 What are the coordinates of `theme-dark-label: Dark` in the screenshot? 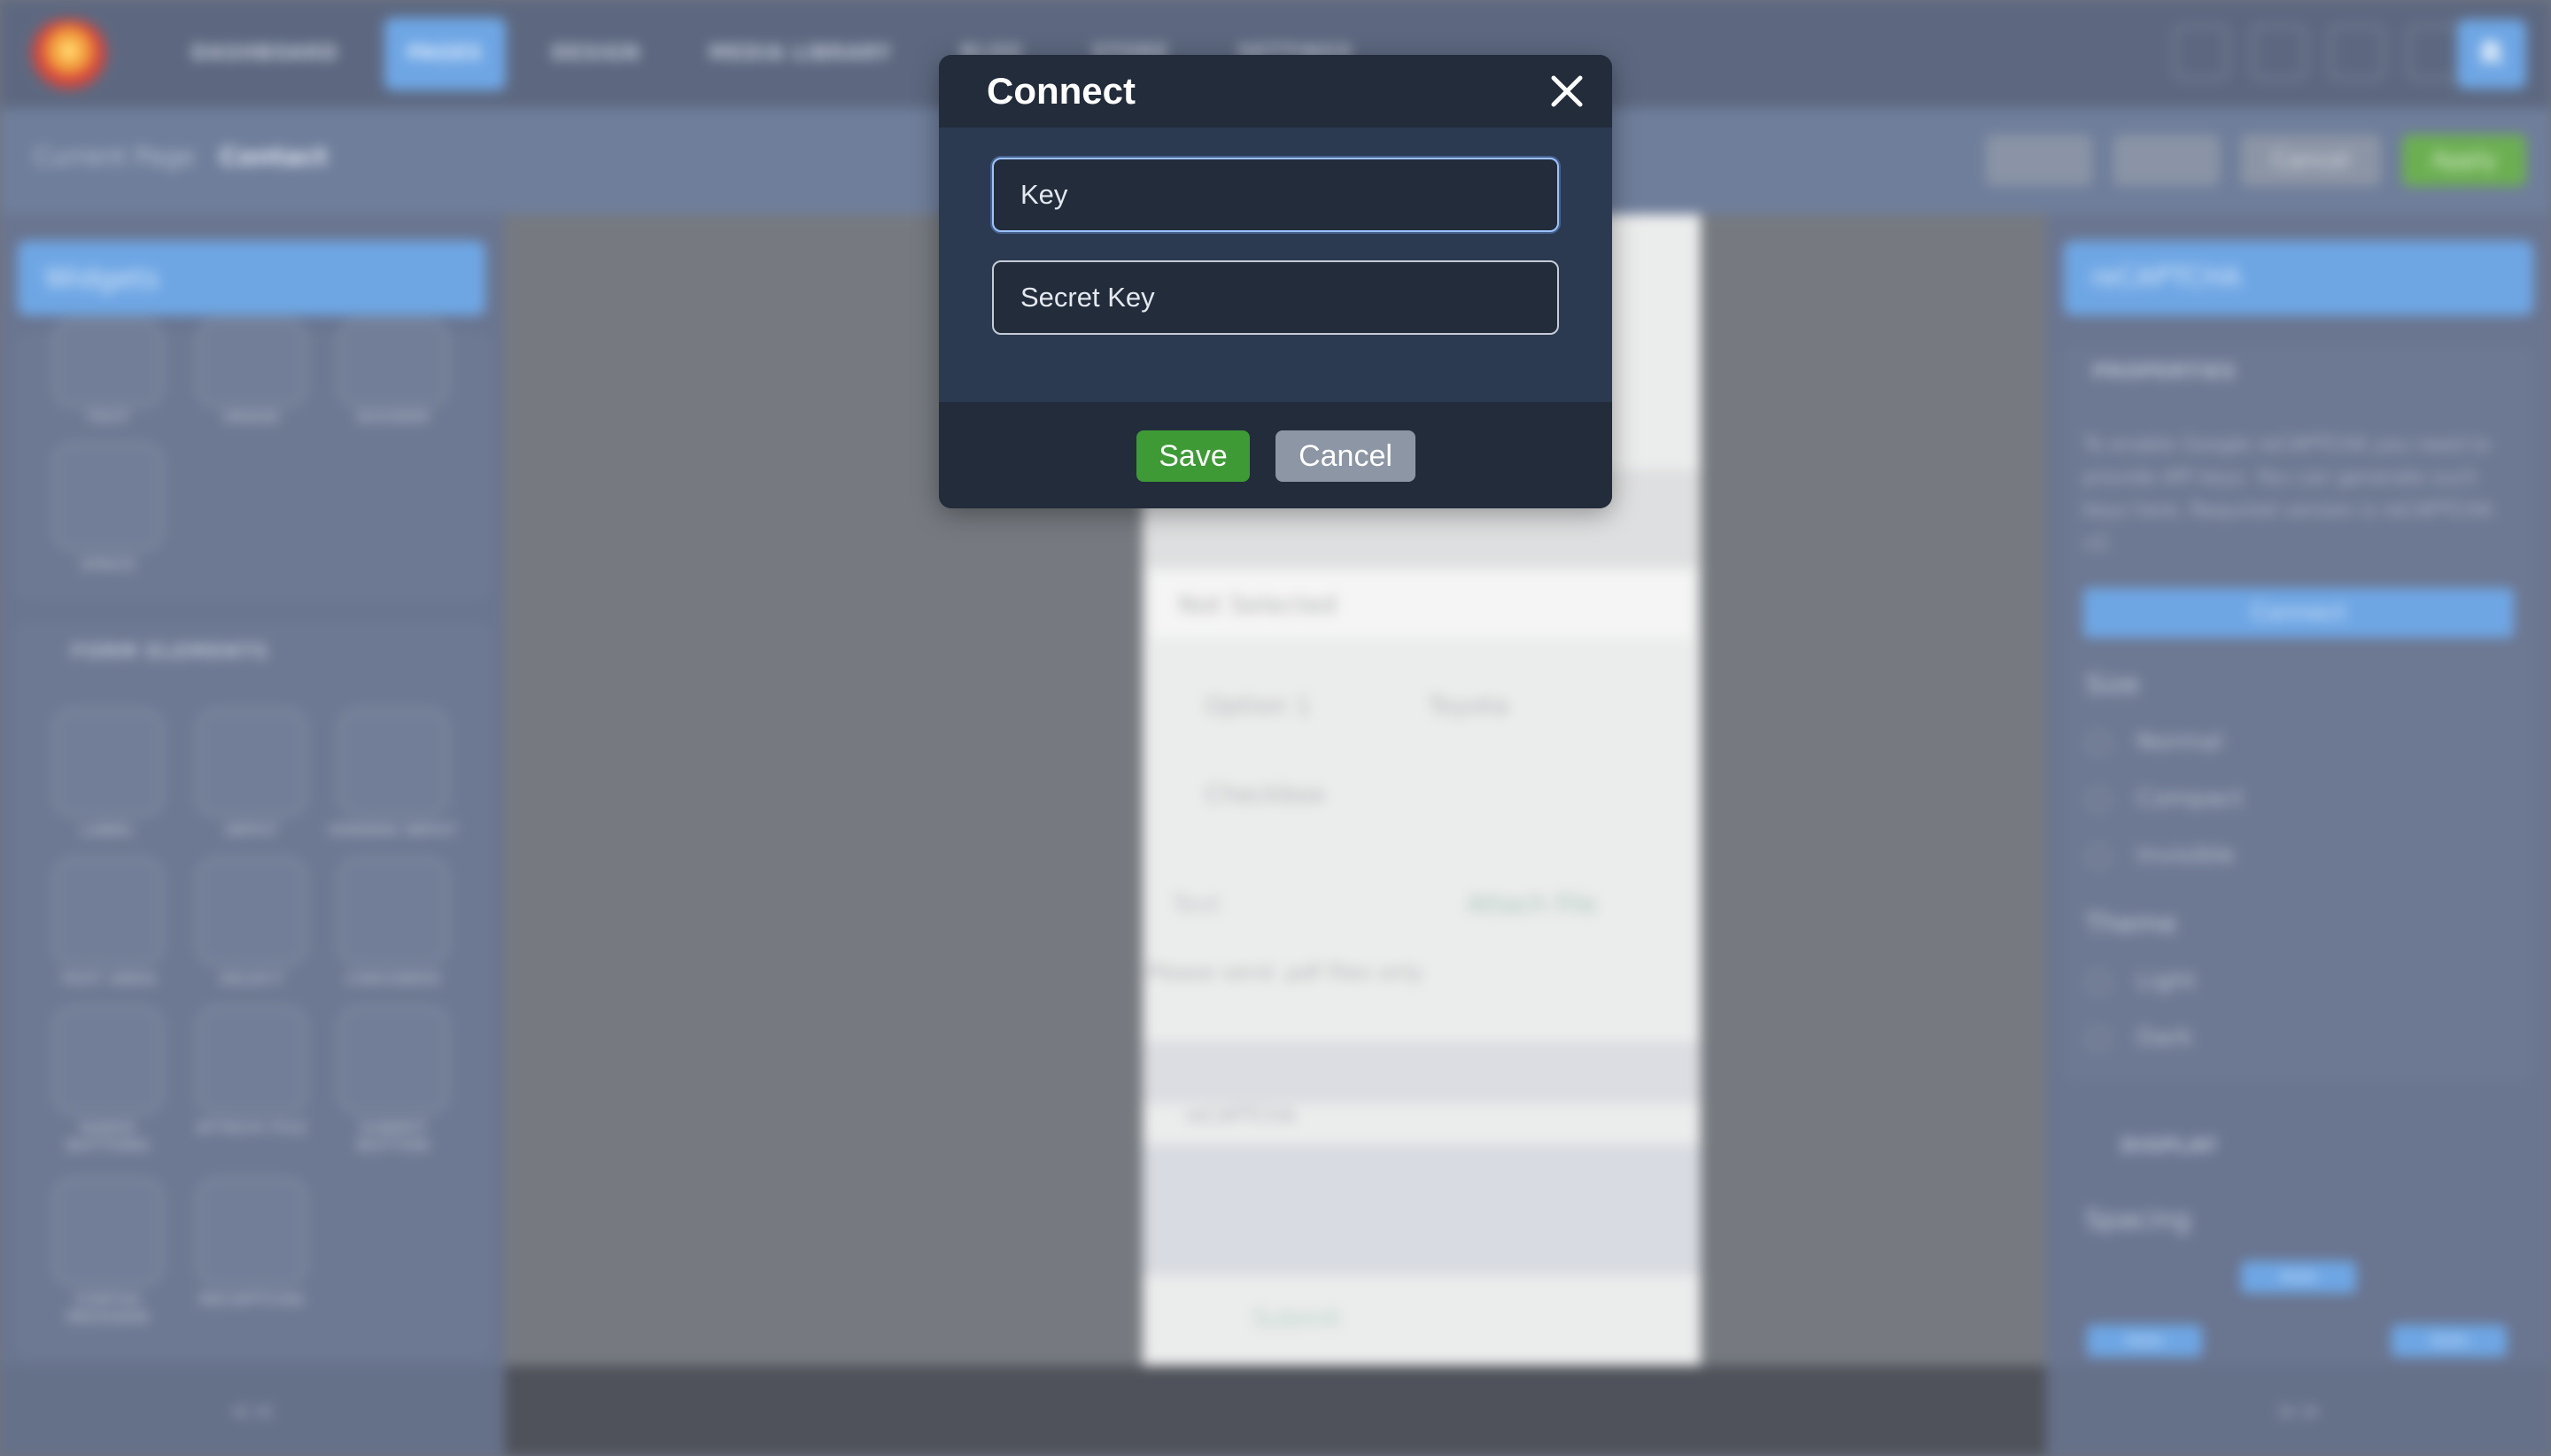 It's located at (2165, 1037).